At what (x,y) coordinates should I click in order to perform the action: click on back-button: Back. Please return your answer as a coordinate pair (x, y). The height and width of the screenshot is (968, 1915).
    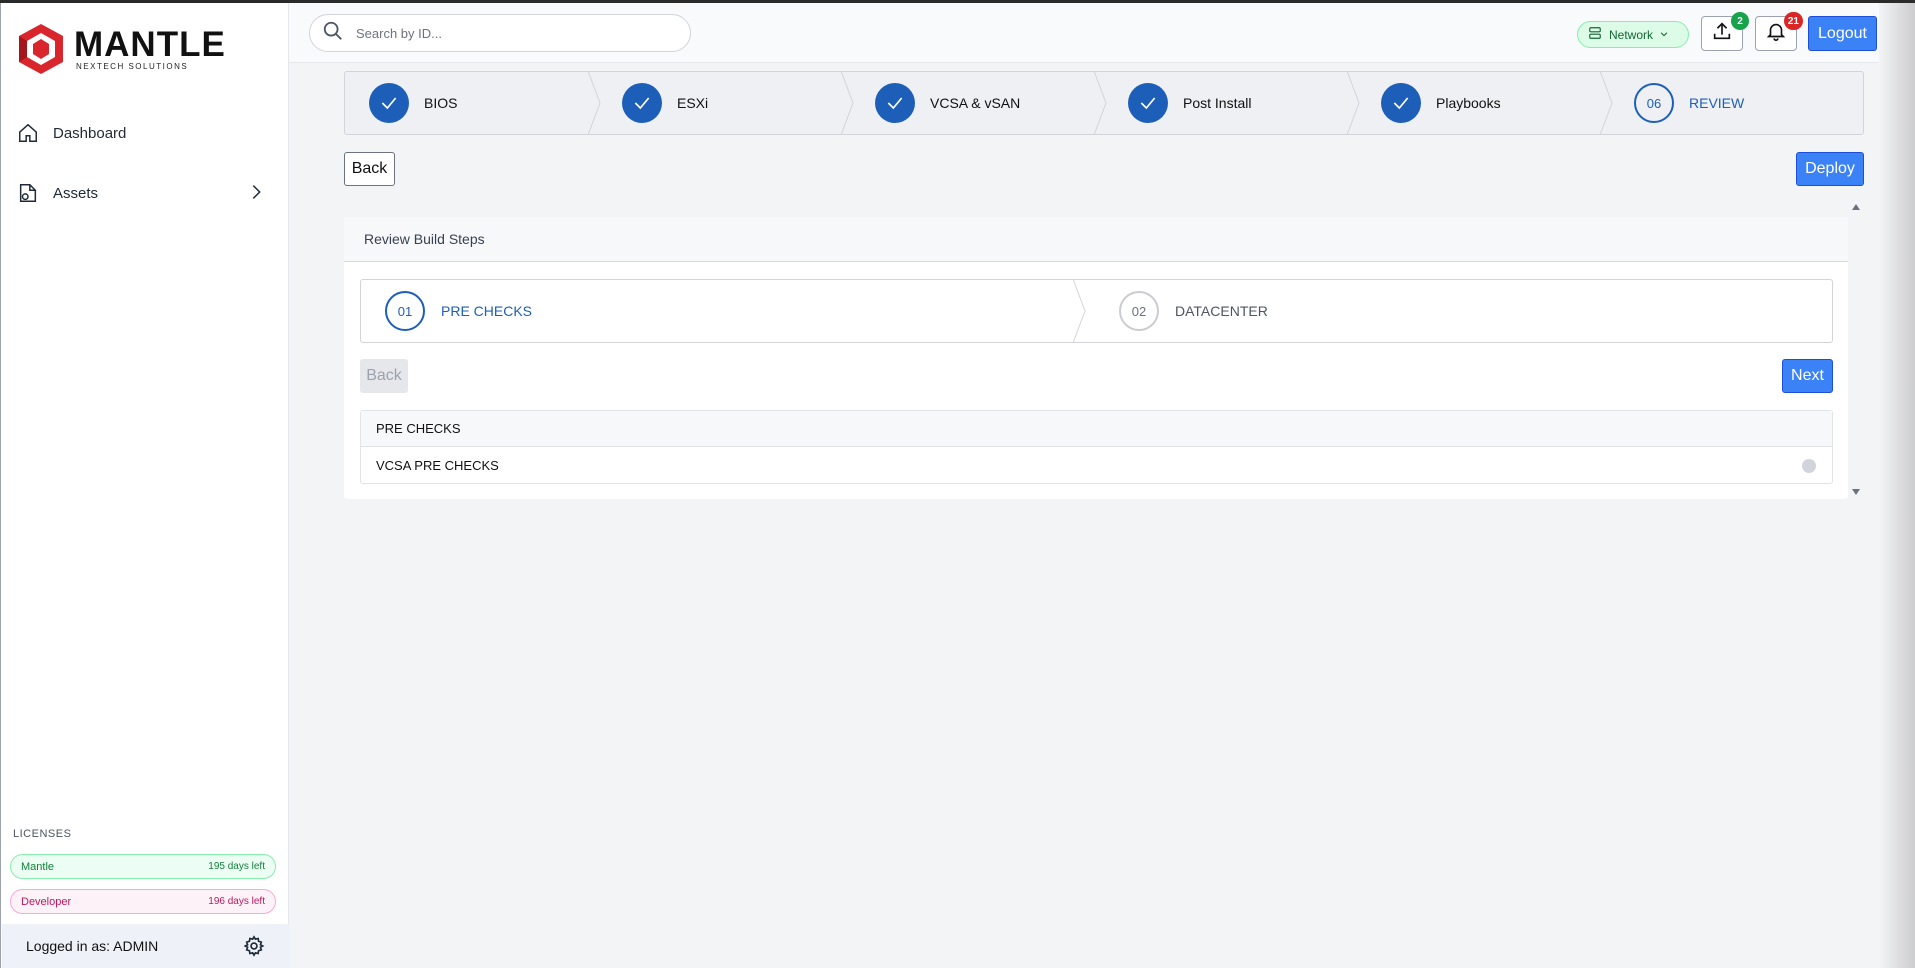
    Looking at the image, I should click on (369, 169).